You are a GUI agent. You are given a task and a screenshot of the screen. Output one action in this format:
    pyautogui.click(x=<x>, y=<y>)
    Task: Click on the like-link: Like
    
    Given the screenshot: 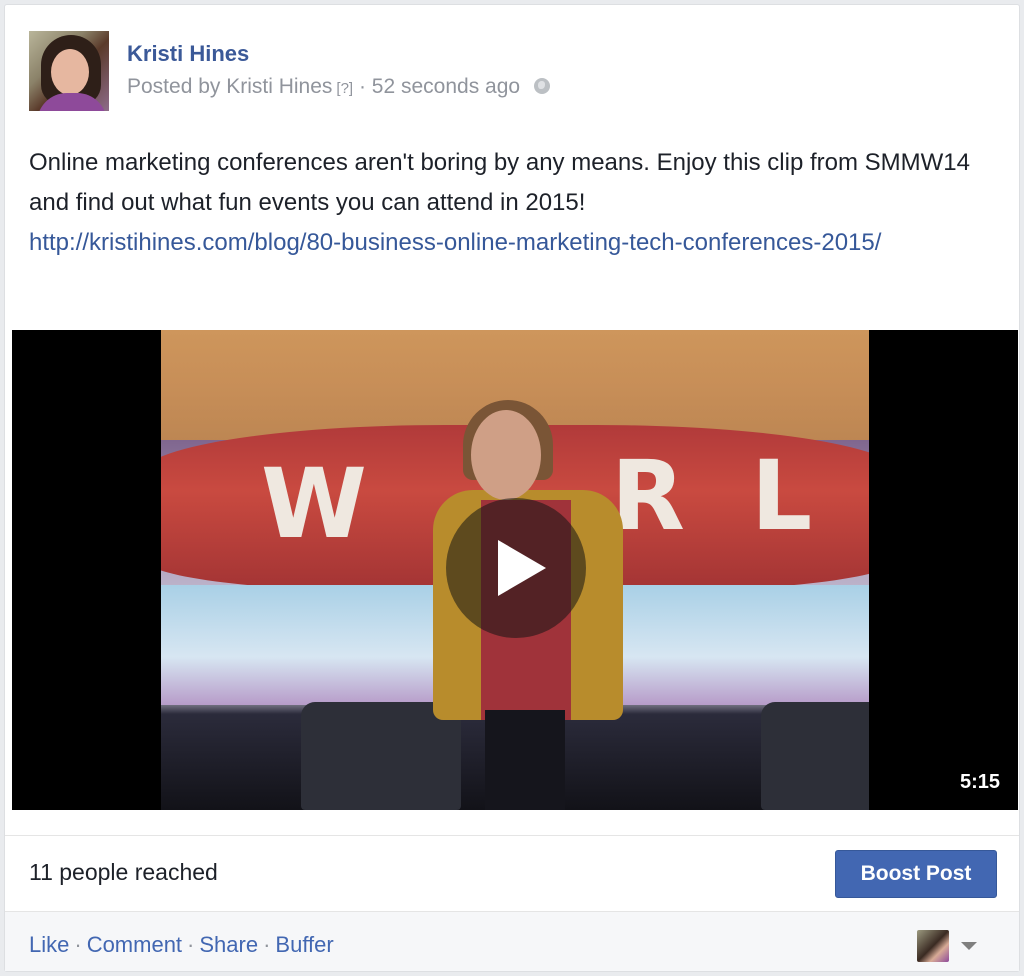 What is the action you would take?
    pyautogui.click(x=49, y=944)
    